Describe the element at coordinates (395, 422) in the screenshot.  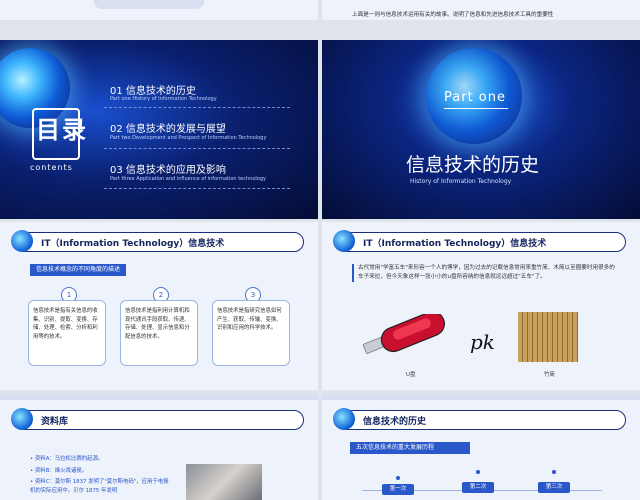
I see `header-title: 信息技术的历史` at that location.